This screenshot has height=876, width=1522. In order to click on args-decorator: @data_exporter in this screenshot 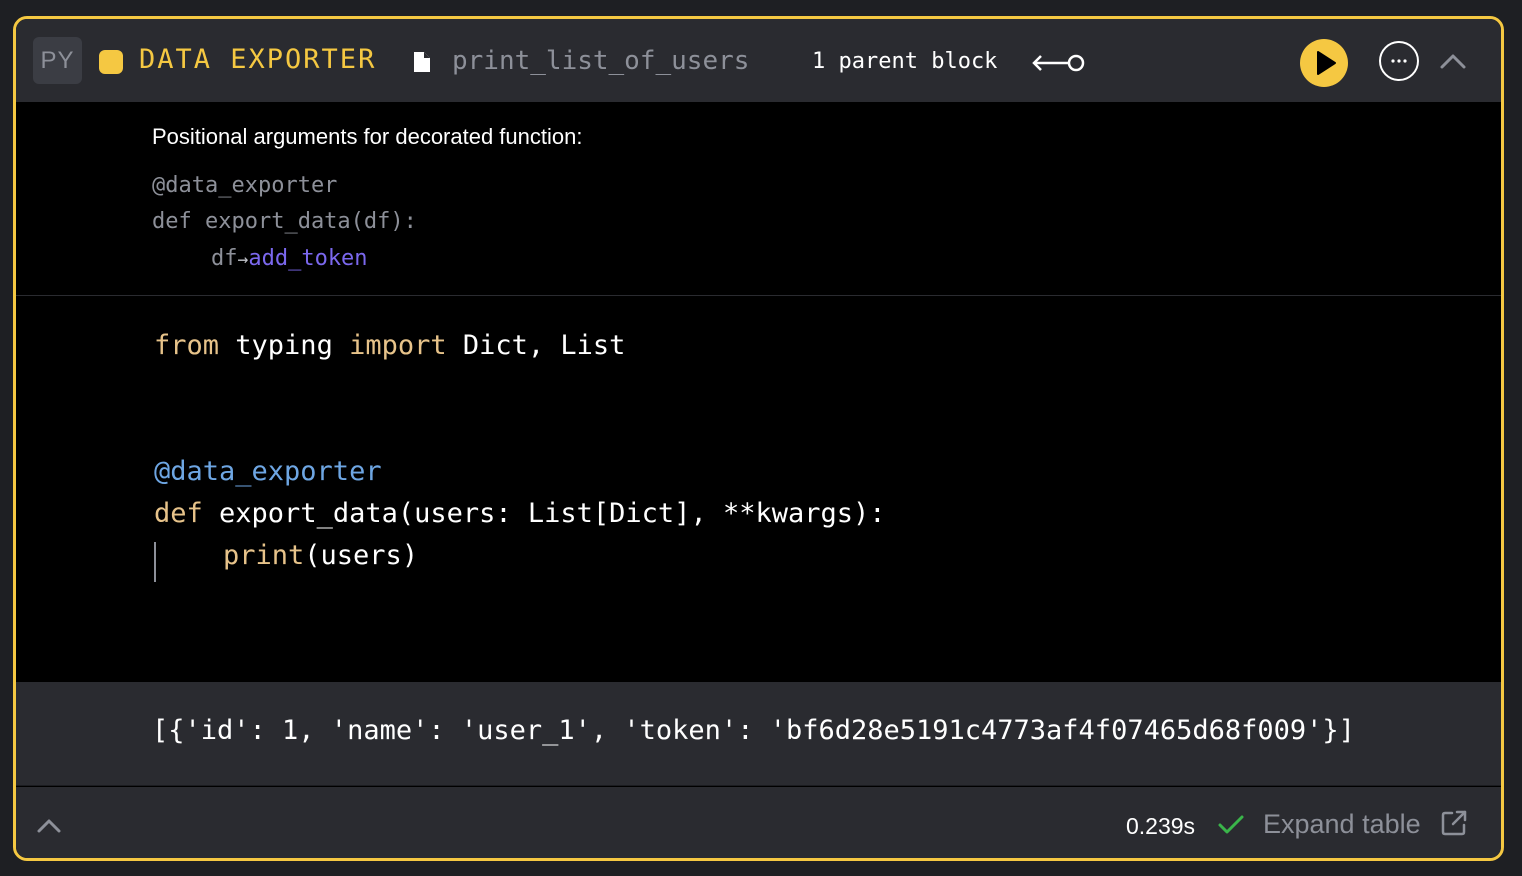, I will do `click(245, 185)`.